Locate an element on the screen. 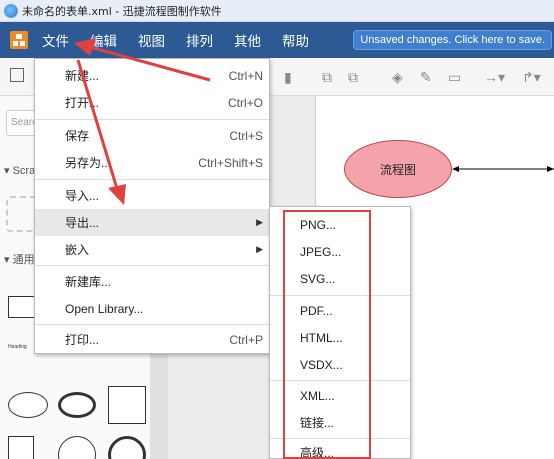 The height and width of the screenshot is (459, 554). to-back-icon: ⧉ is located at coordinates (353, 77).